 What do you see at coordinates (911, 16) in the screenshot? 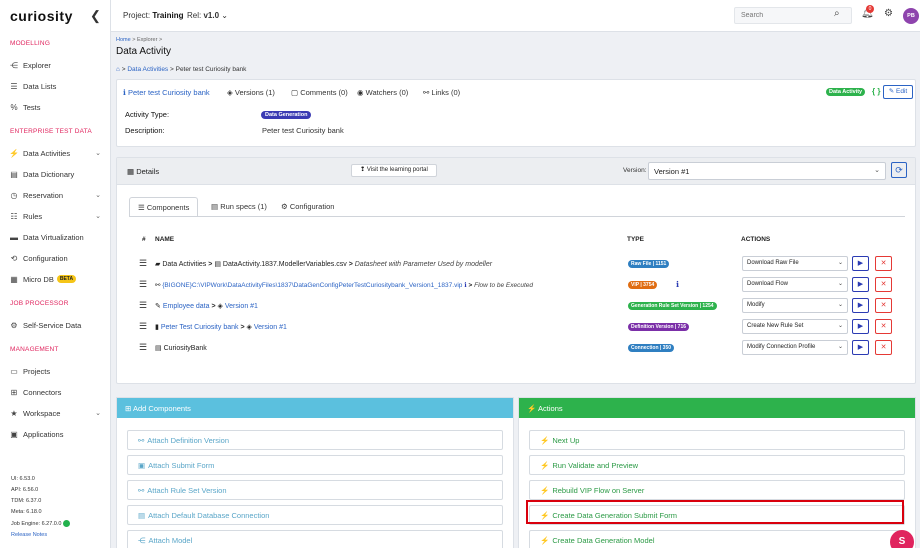
I see `avatar: PB` at bounding box center [911, 16].